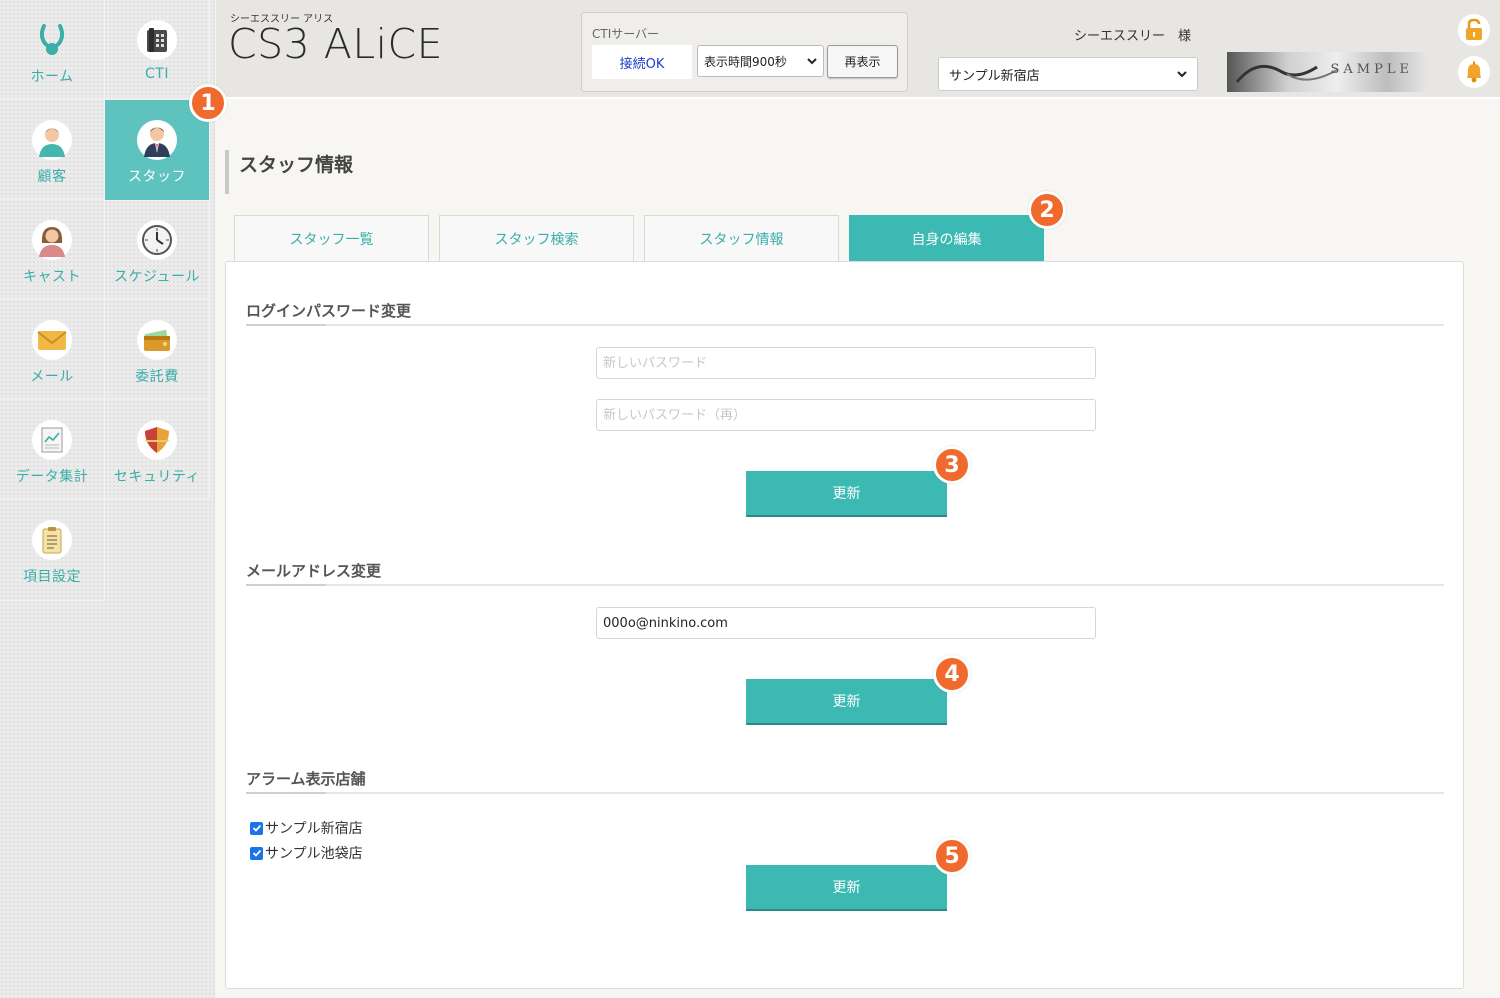 Image resolution: width=1500 pixels, height=998 pixels. What do you see at coordinates (157, 40) in the screenshot?
I see `phone-icon` at bounding box center [157, 40].